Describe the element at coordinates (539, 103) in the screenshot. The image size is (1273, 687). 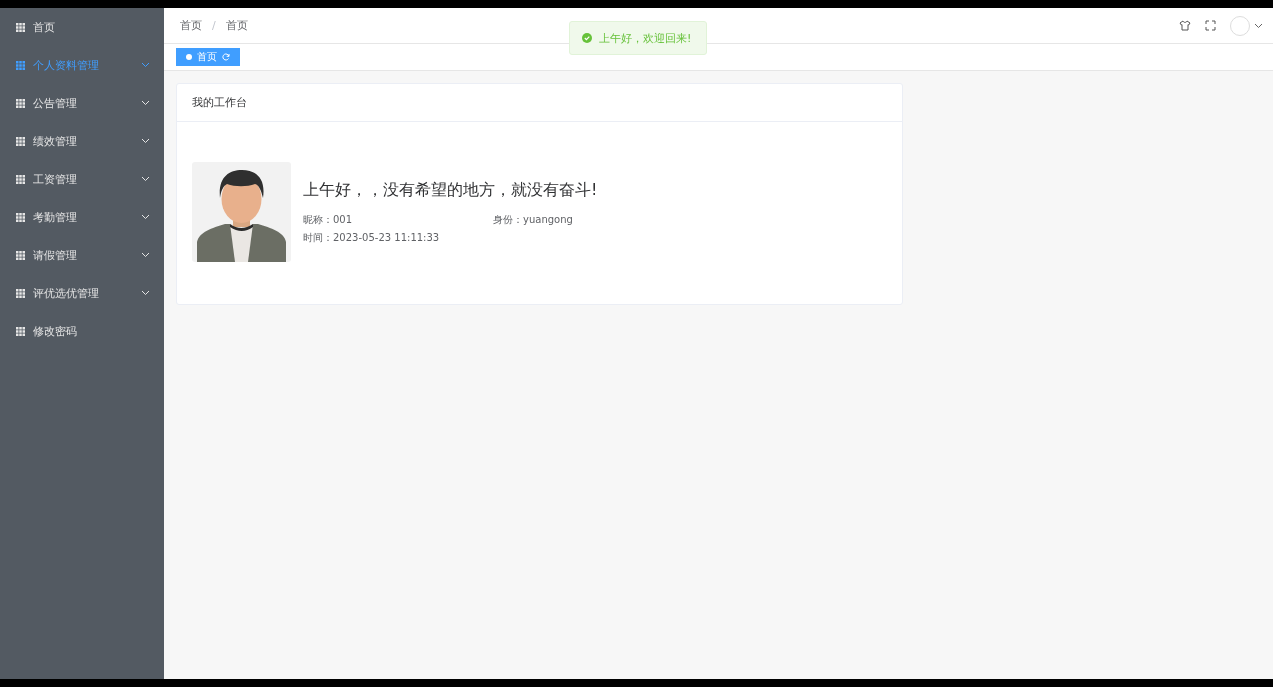
I see `card-title: 我的工作台` at that location.